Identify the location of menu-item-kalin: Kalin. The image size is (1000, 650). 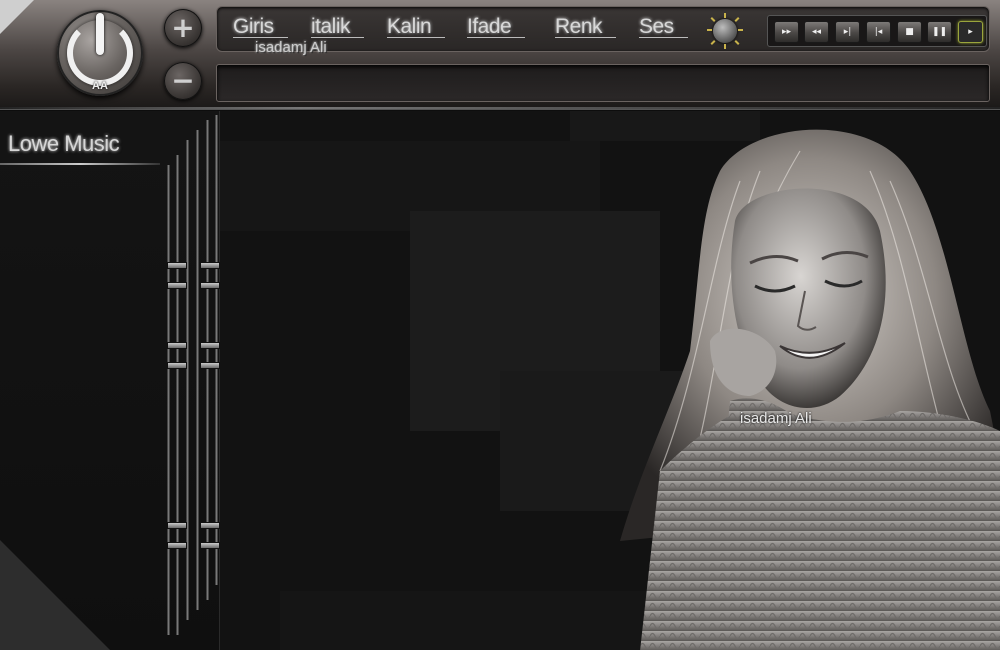
(416, 27).